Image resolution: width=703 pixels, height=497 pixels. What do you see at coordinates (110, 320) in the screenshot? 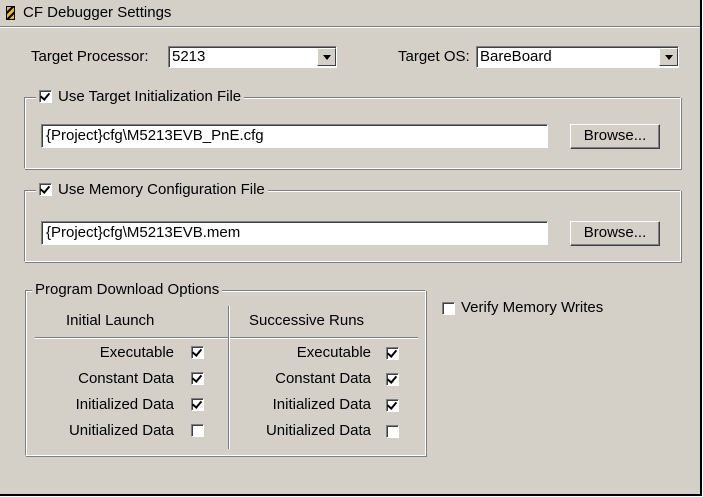
I see `initial-launch-header: Initial Launch` at bounding box center [110, 320].